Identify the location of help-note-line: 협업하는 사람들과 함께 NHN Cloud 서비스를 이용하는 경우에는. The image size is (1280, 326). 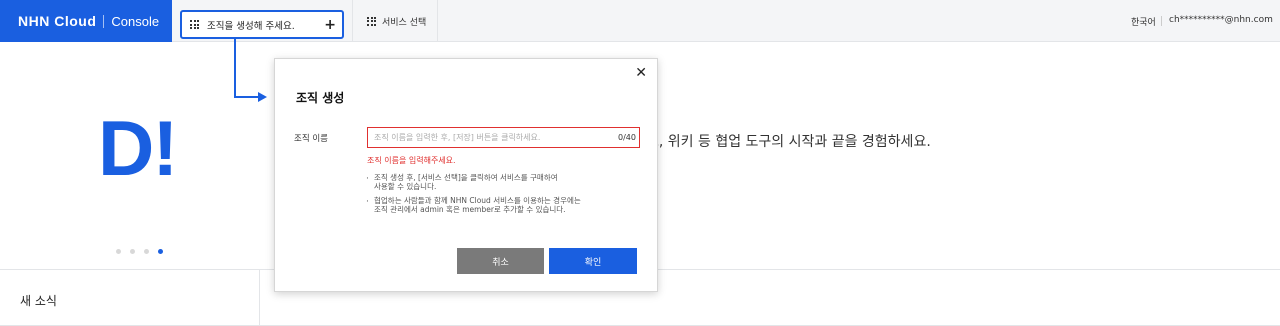
(477, 200).